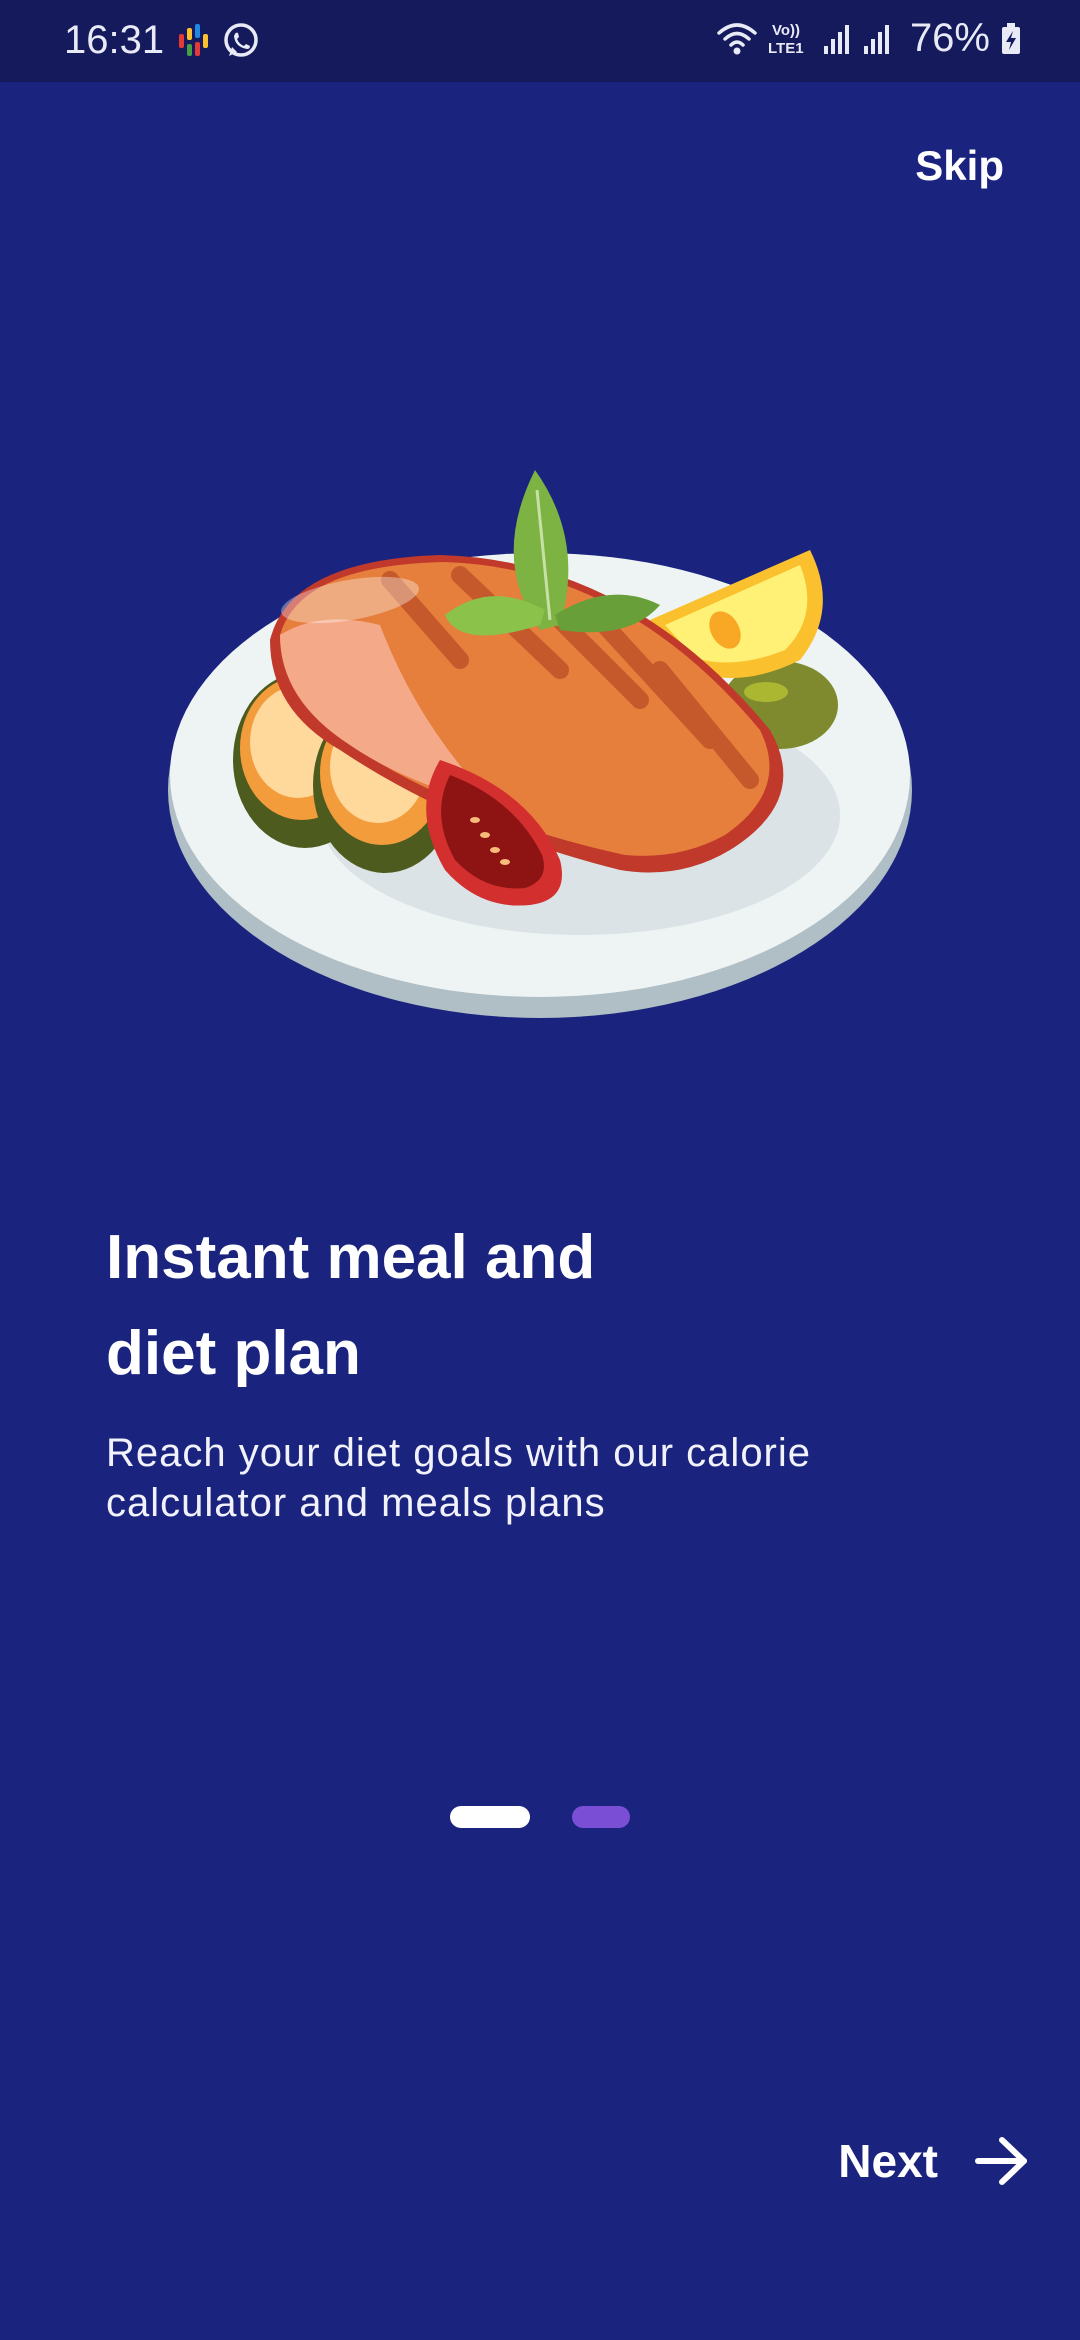 This screenshot has height=2340, width=1080. What do you see at coordinates (959, 166) in the screenshot?
I see `skip-button: Skip` at bounding box center [959, 166].